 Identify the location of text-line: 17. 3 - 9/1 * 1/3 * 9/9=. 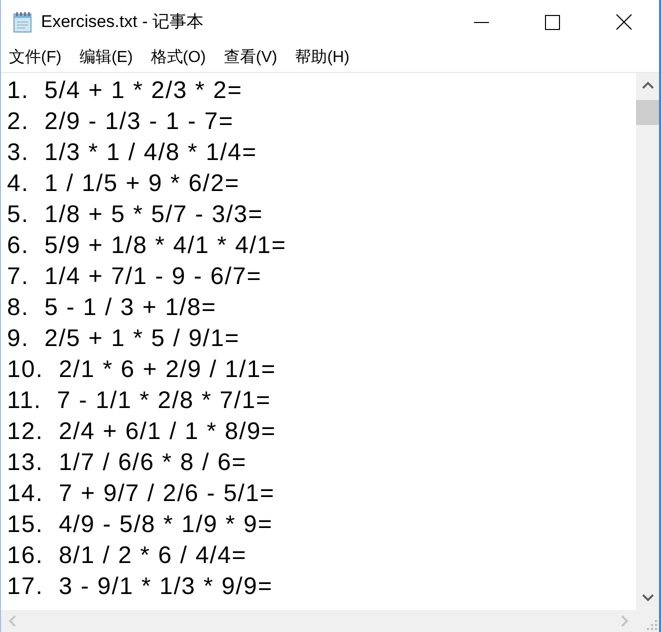
(140, 587).